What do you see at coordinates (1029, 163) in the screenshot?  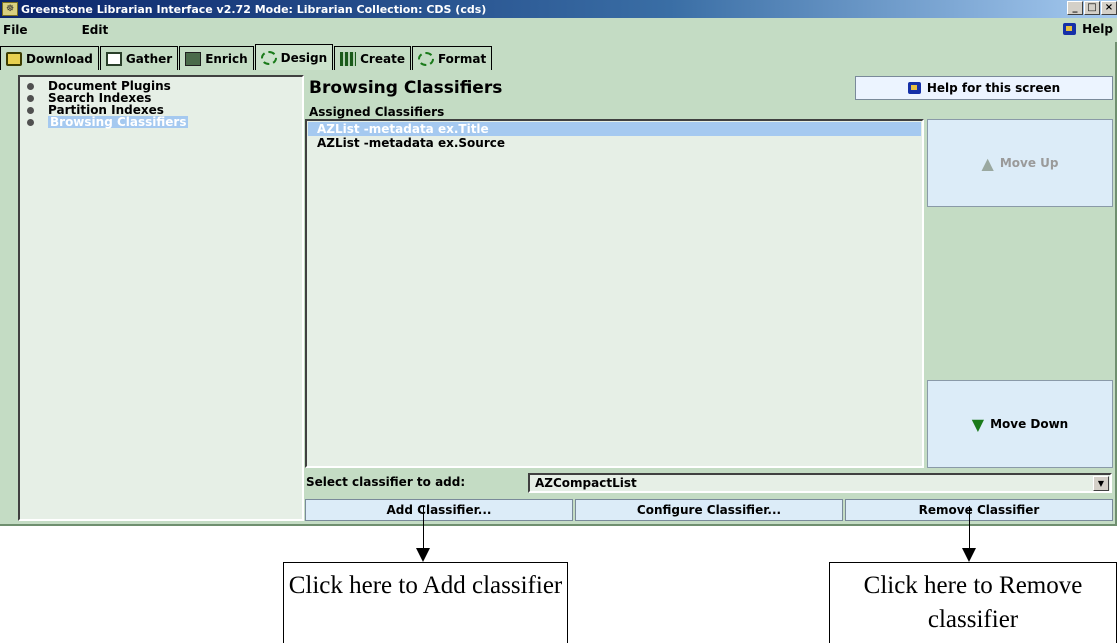 I see `move-up-label: Move Up` at bounding box center [1029, 163].